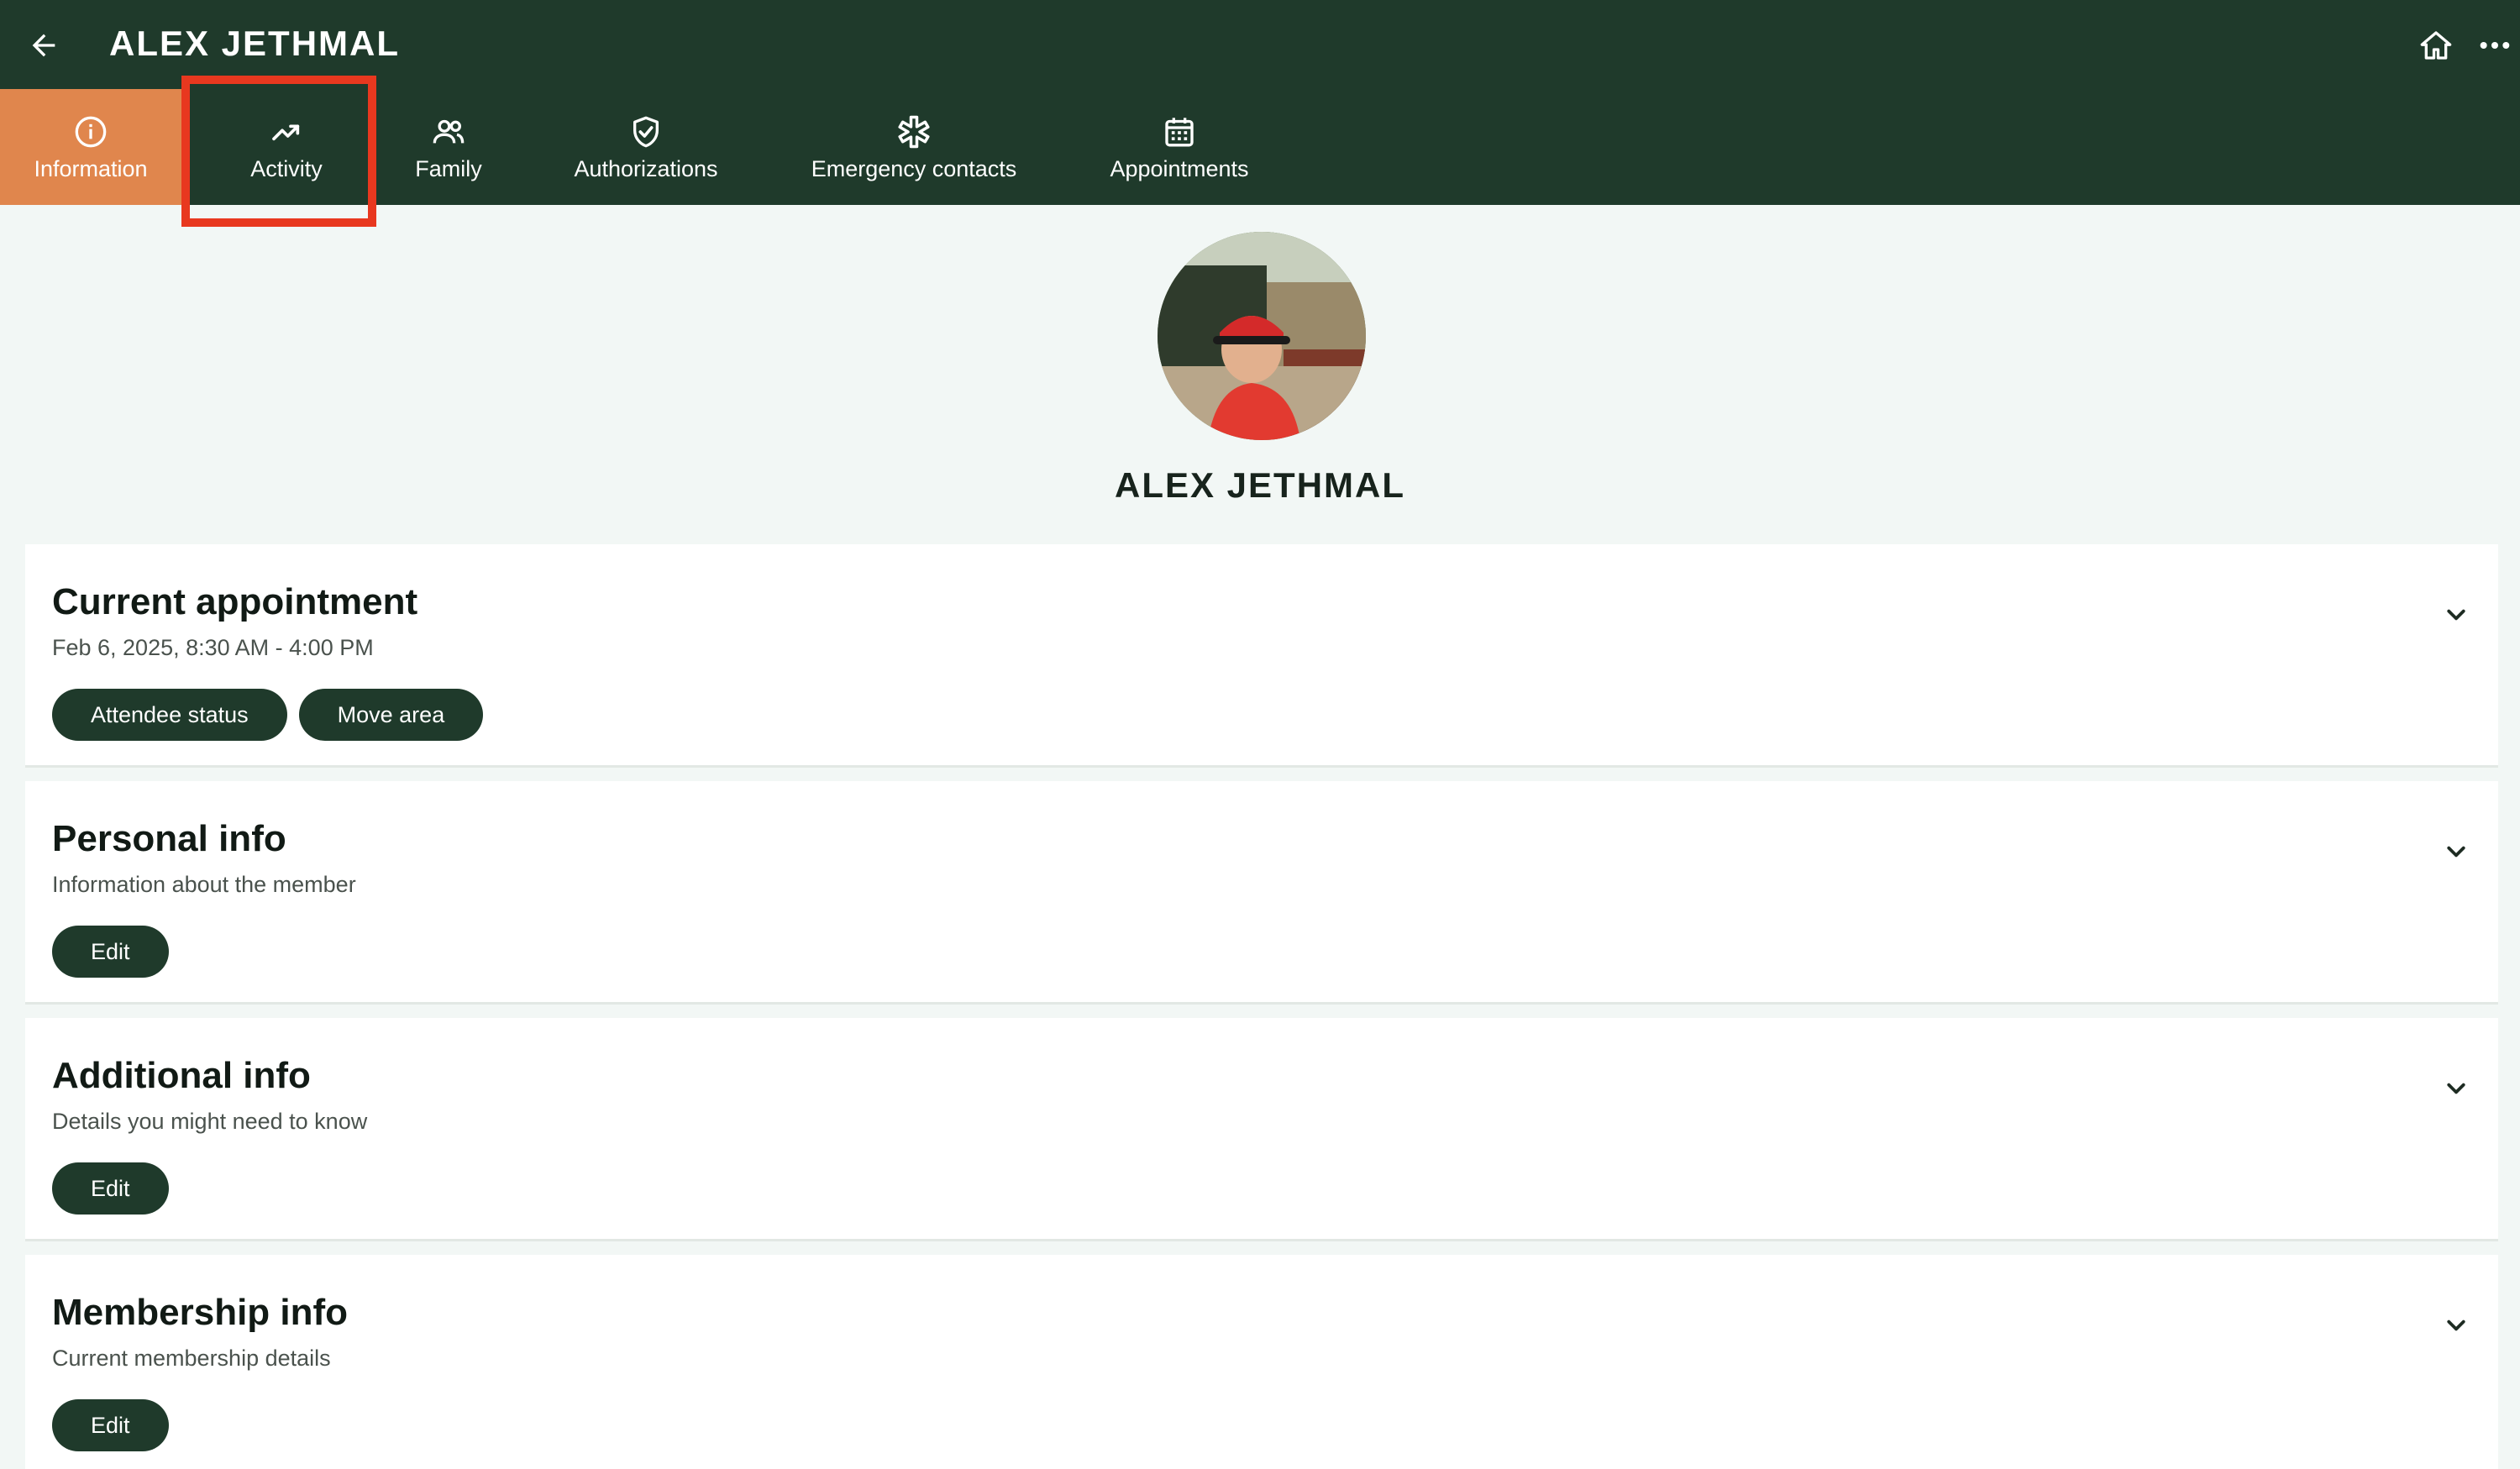 The height and width of the screenshot is (1469, 2520). Describe the element at coordinates (646, 168) in the screenshot. I see `tab-label: Authorizations` at that location.